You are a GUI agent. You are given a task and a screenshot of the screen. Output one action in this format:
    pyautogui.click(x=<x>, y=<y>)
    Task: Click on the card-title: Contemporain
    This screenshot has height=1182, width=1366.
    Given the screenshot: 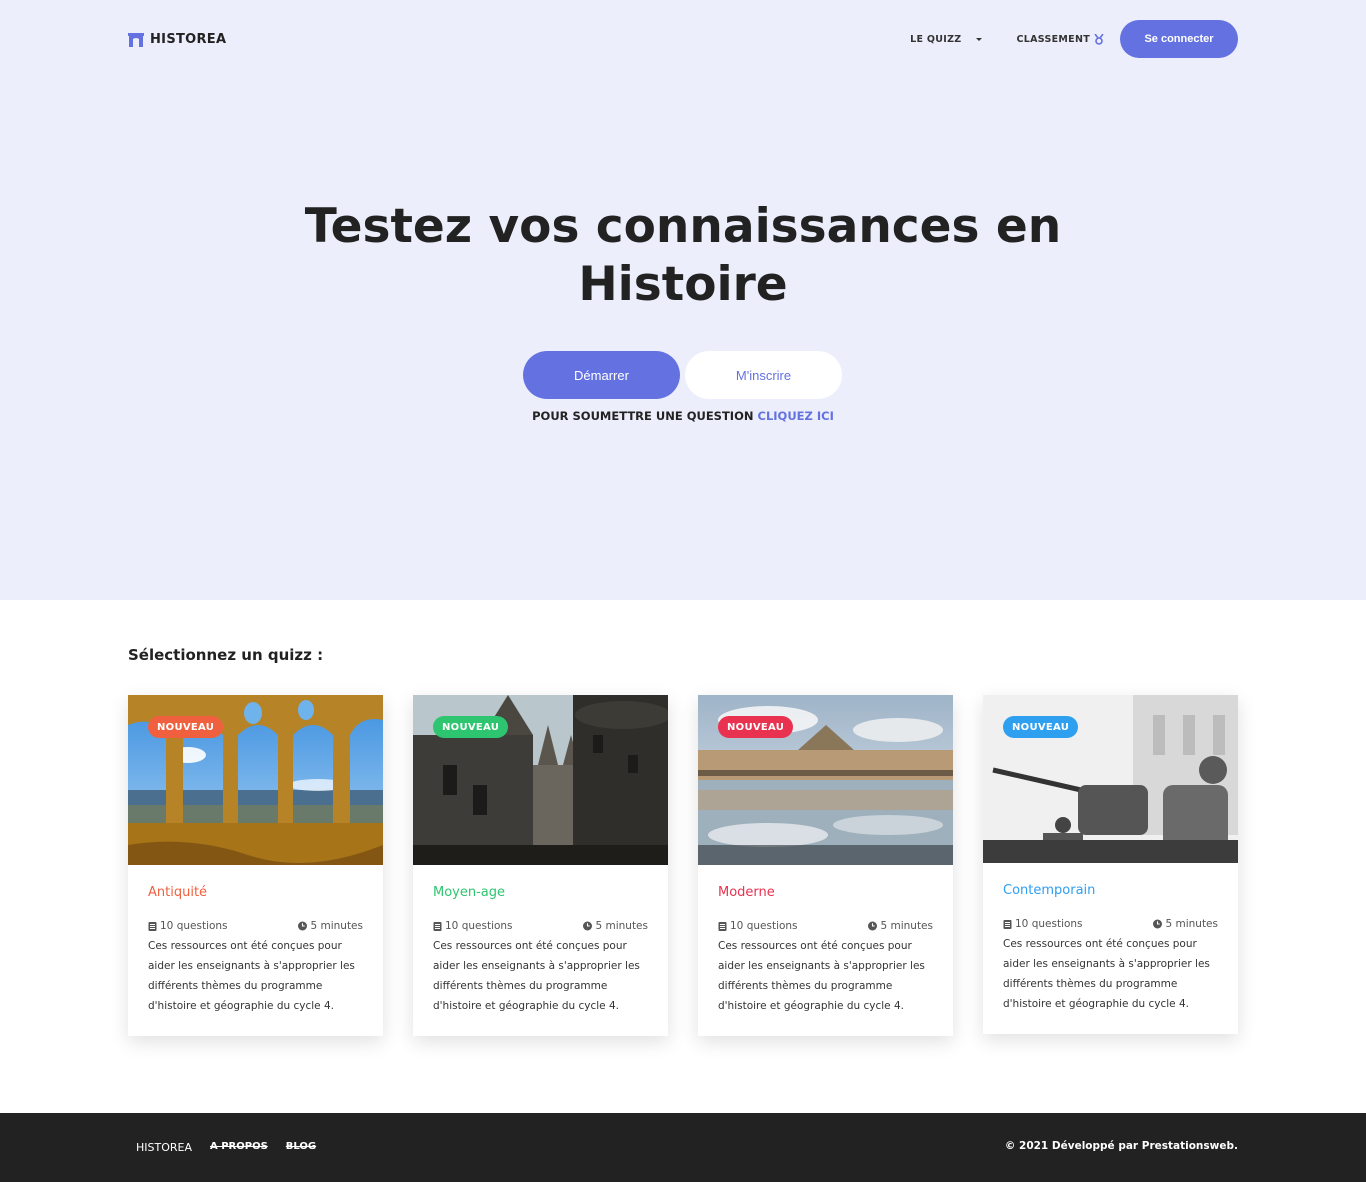 What is the action you would take?
    pyautogui.click(x=1049, y=890)
    